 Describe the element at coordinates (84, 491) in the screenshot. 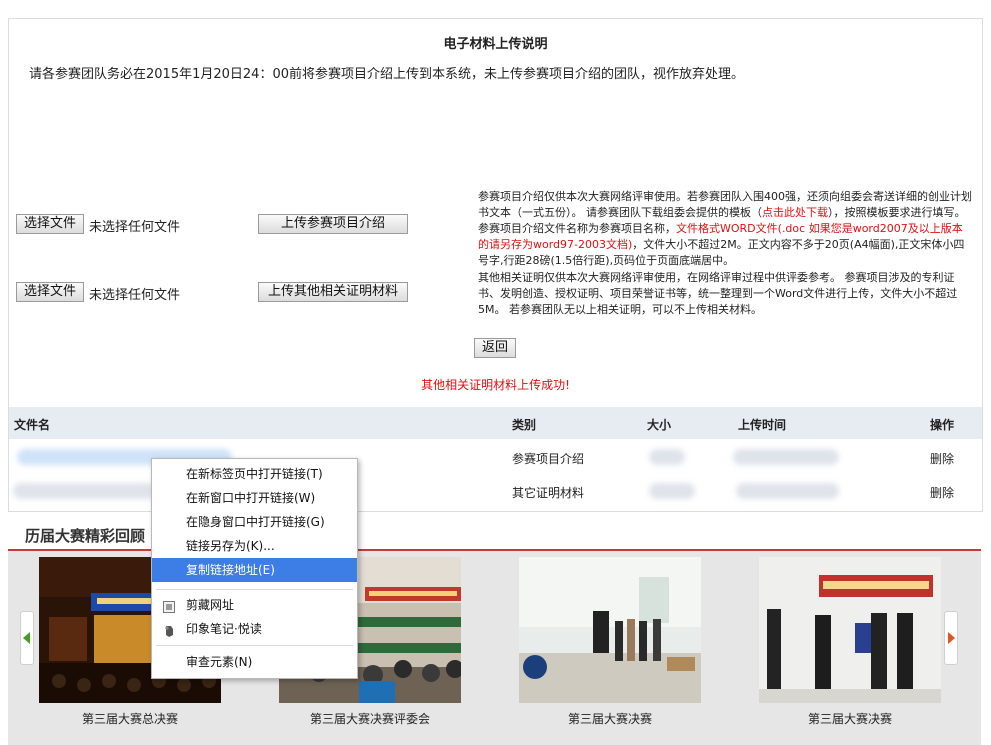

I see `redacted-filename-link` at that location.